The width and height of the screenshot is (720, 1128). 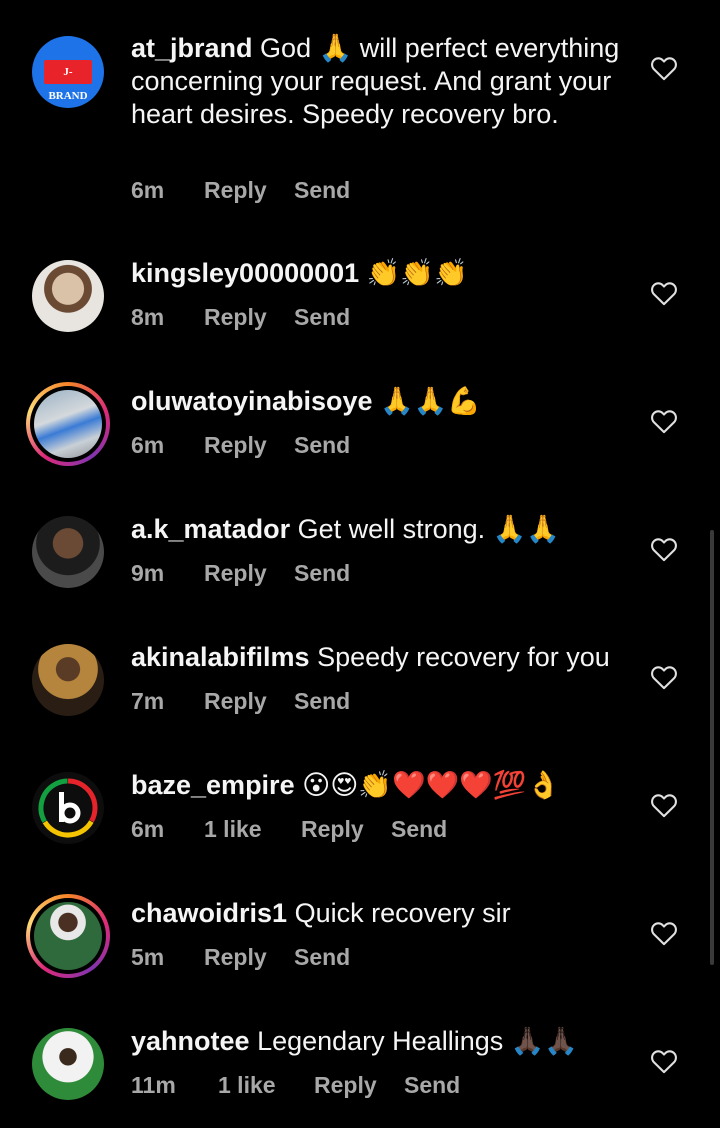 What do you see at coordinates (209, 913) in the screenshot?
I see `comment-username: chawoidris1` at bounding box center [209, 913].